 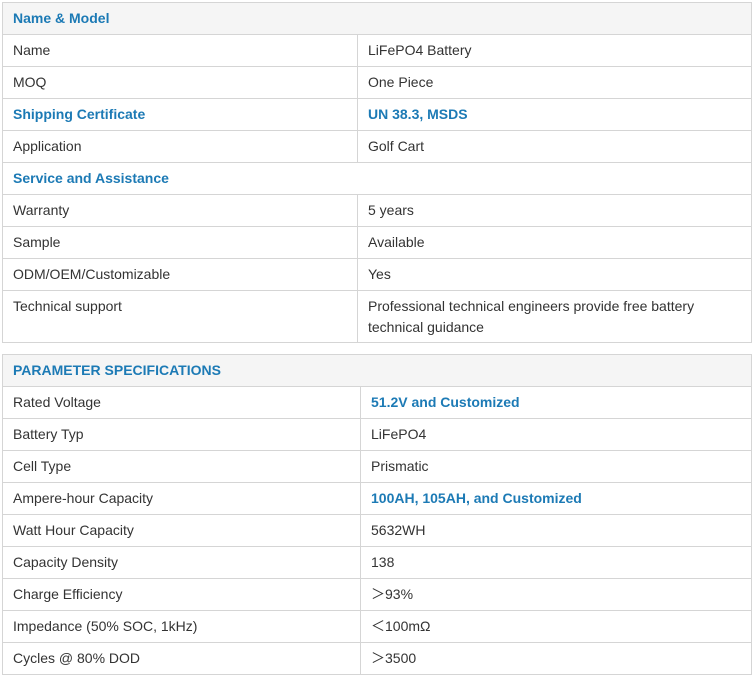 I want to click on row-label: Name, so click(x=180, y=50).